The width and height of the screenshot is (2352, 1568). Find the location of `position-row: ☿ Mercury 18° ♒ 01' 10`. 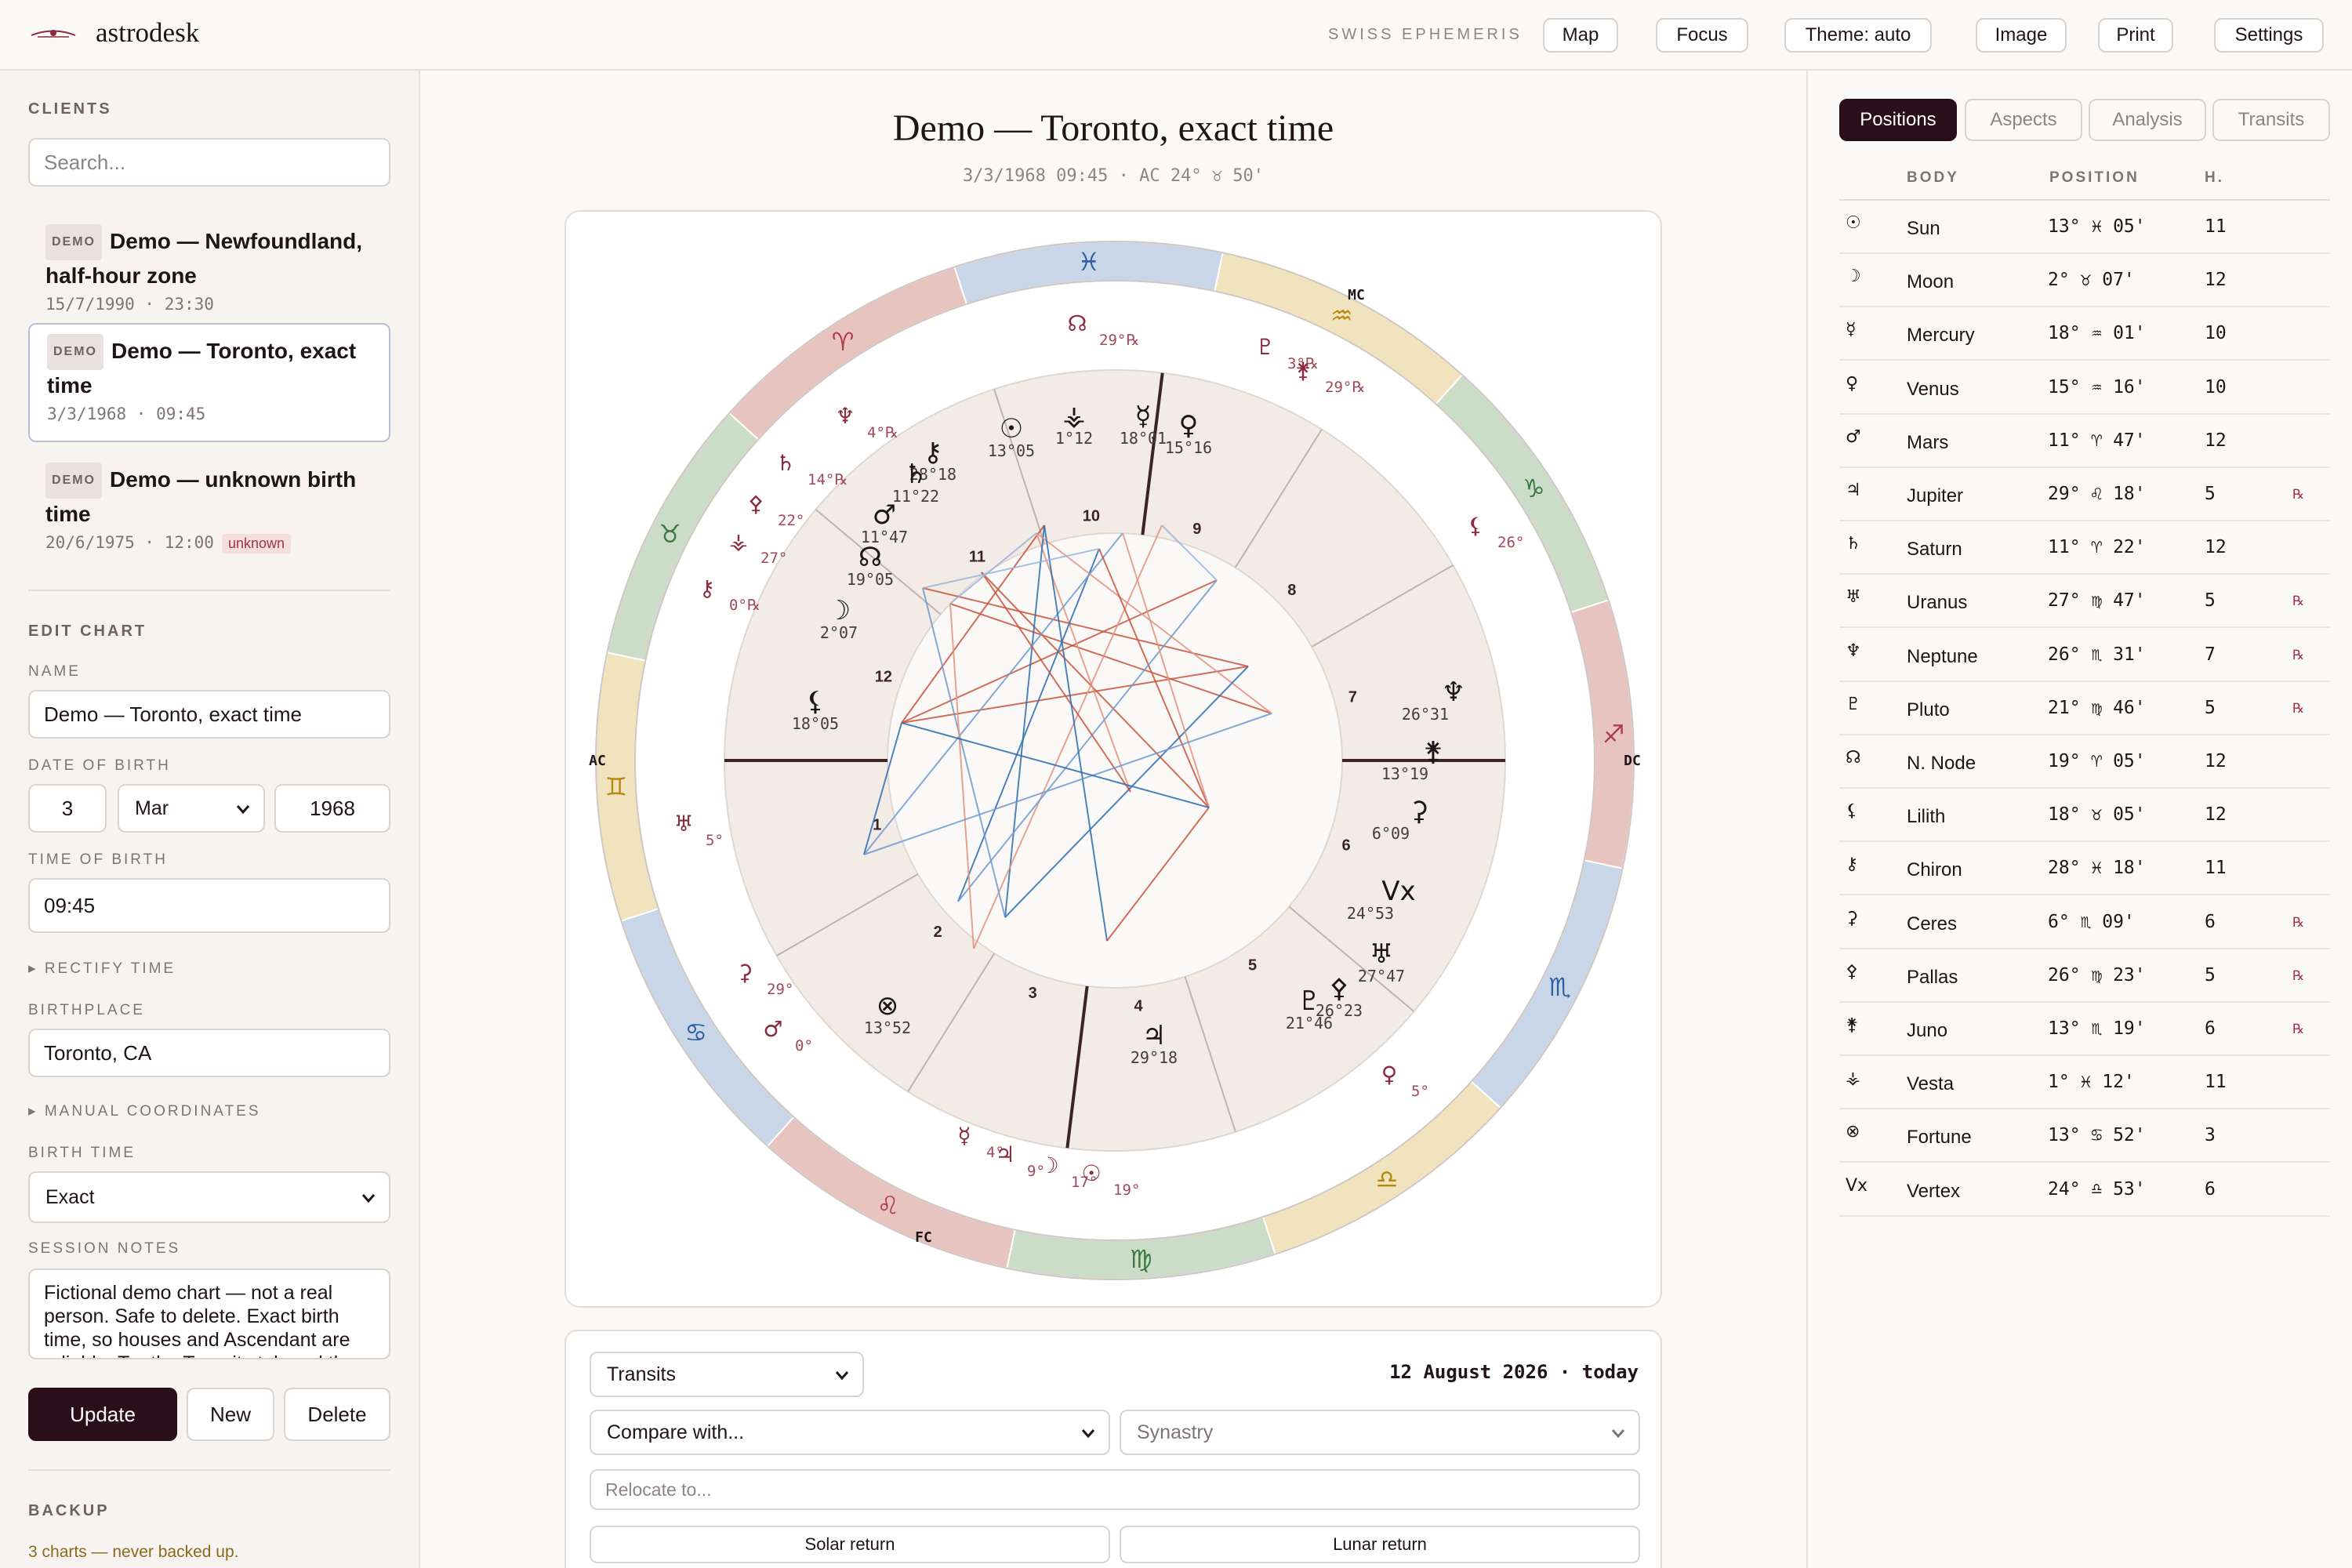

position-row: ☿ Mercury 18° ♒ 01' 10 is located at coordinates (2084, 334).